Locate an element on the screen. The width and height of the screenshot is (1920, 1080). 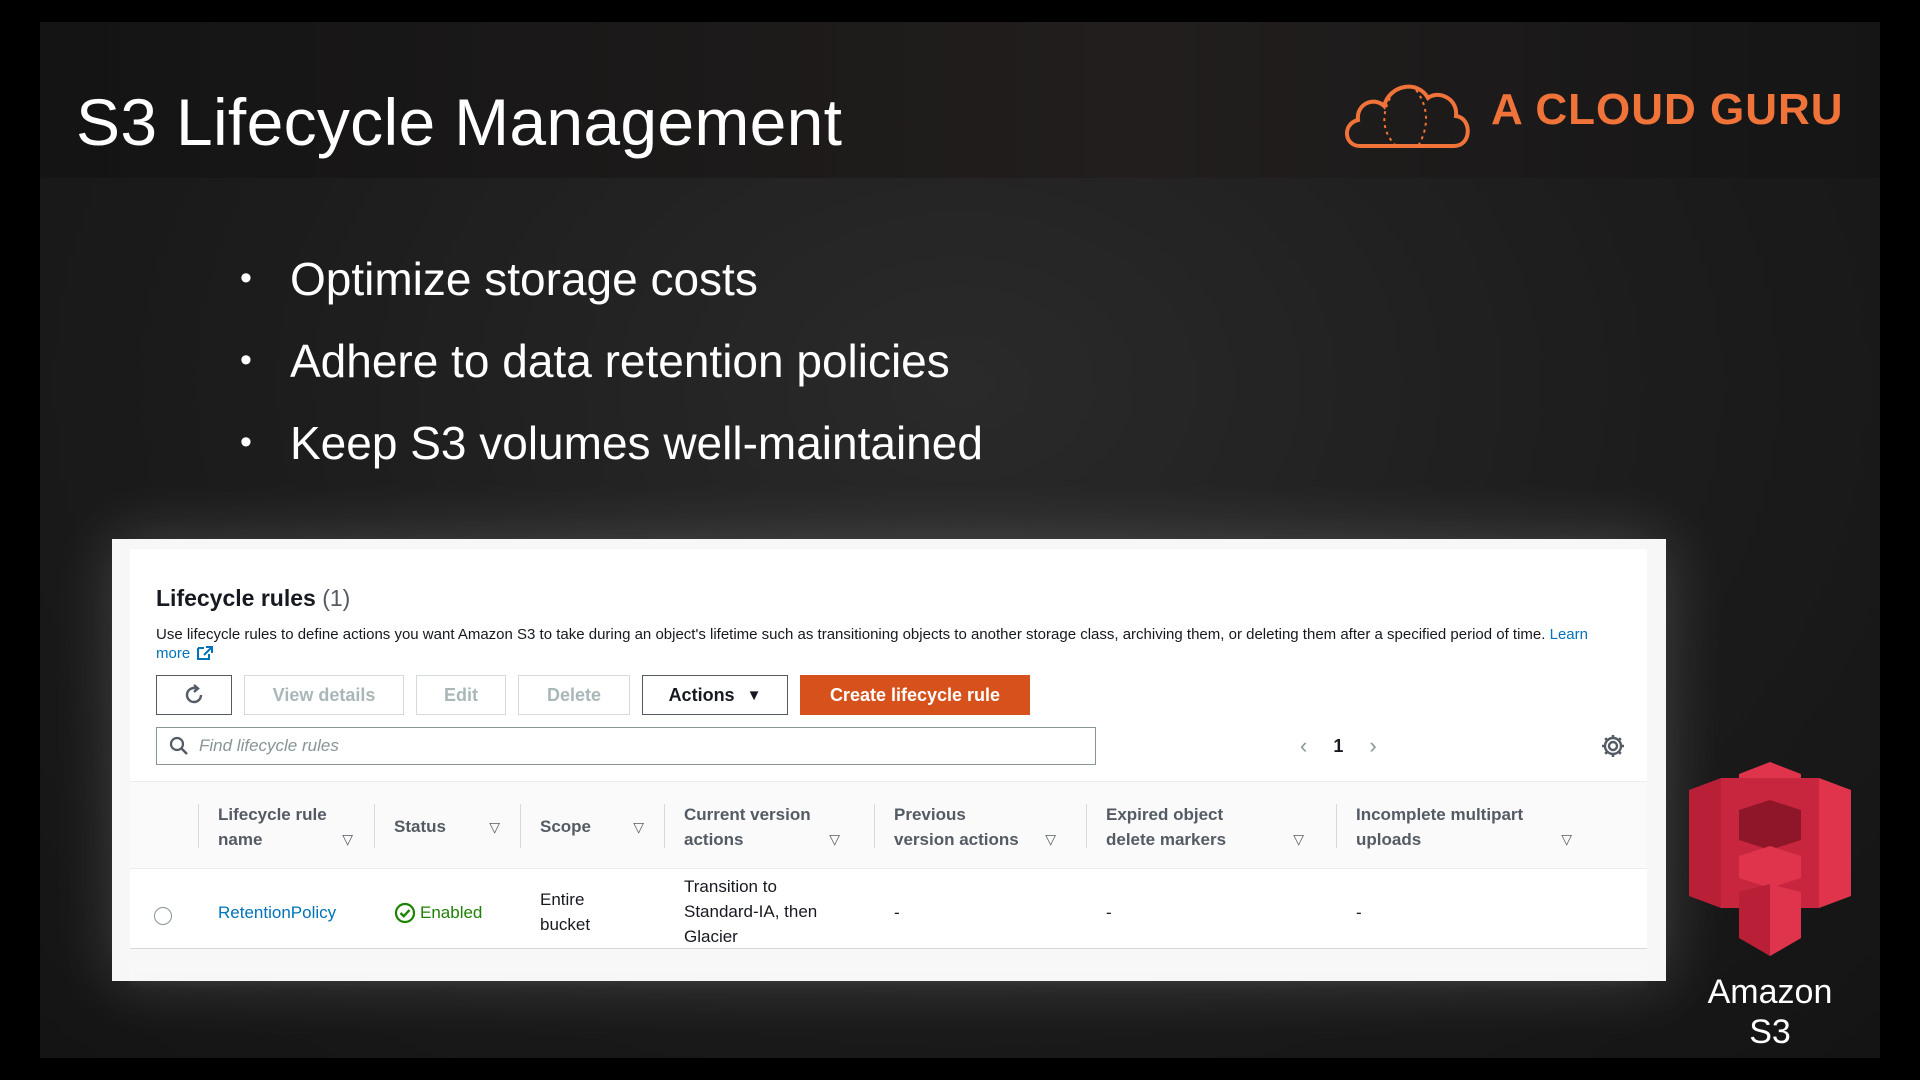
column-header-expired-object-delete-markers: Expired object delete markers ▽ is located at coordinates (1205, 827).